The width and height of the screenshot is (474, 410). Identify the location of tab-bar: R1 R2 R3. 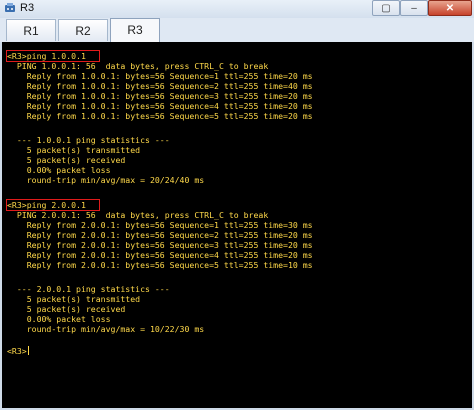
(237, 30).